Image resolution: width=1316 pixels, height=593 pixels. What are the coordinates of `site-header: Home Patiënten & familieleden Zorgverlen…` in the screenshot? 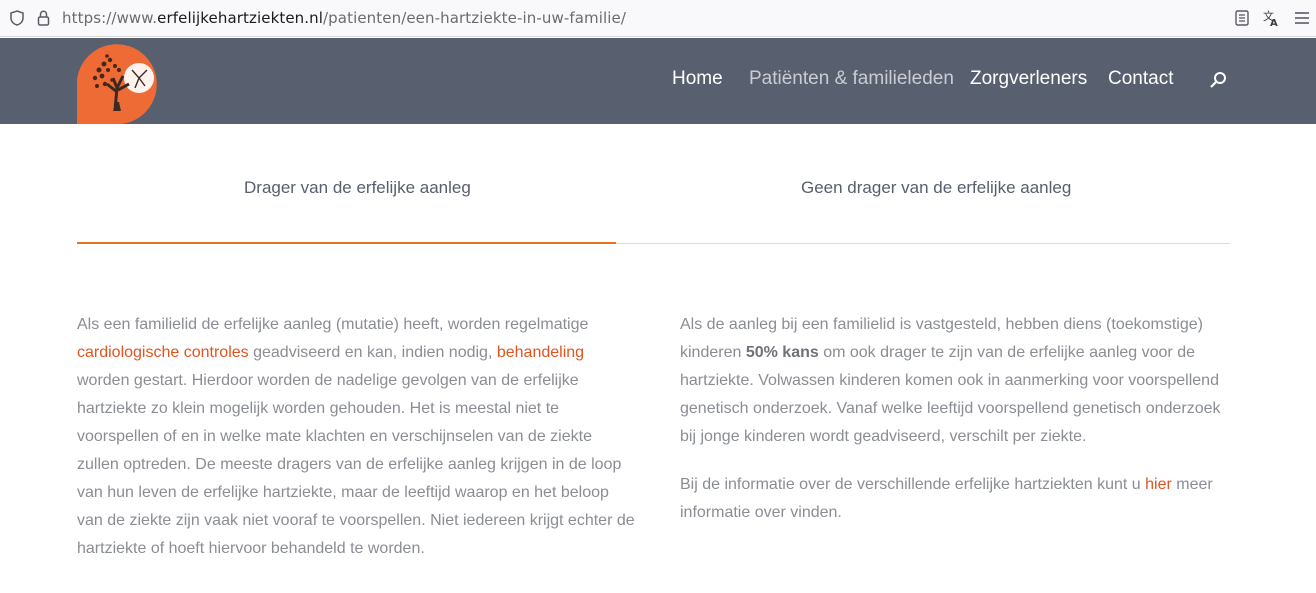 It's located at (658, 81).